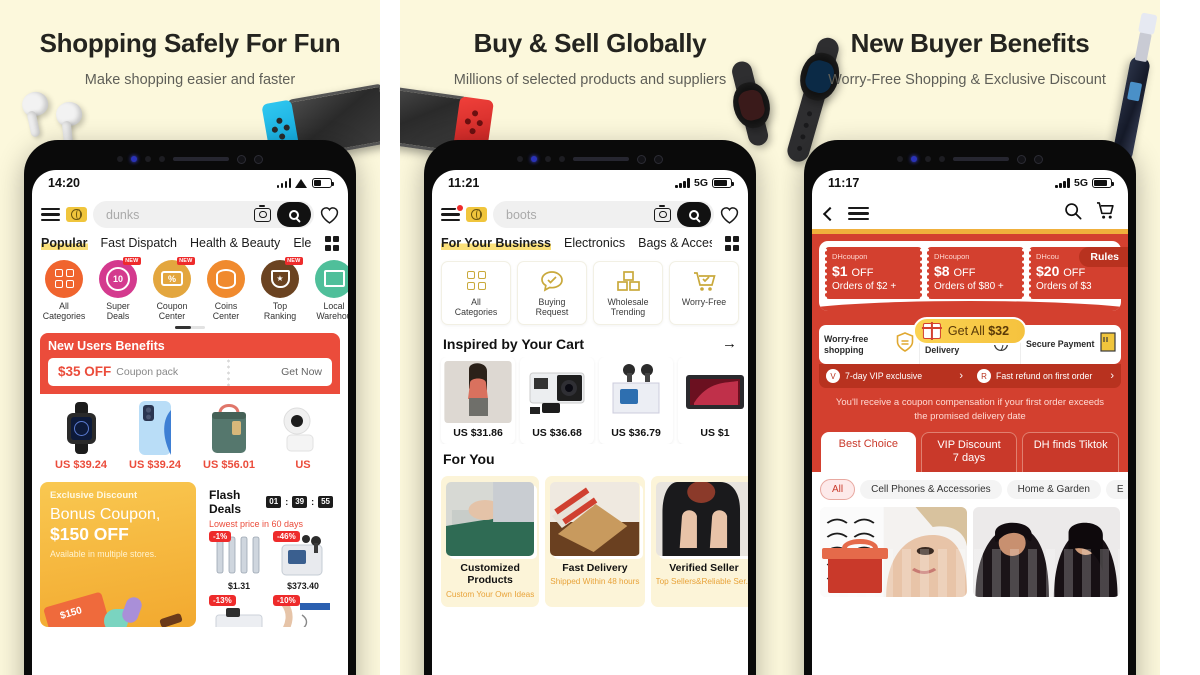 This screenshot has height=675, width=1200. What do you see at coordinates (302, 243) in the screenshot?
I see `tab-electronics: Electro` at bounding box center [302, 243].